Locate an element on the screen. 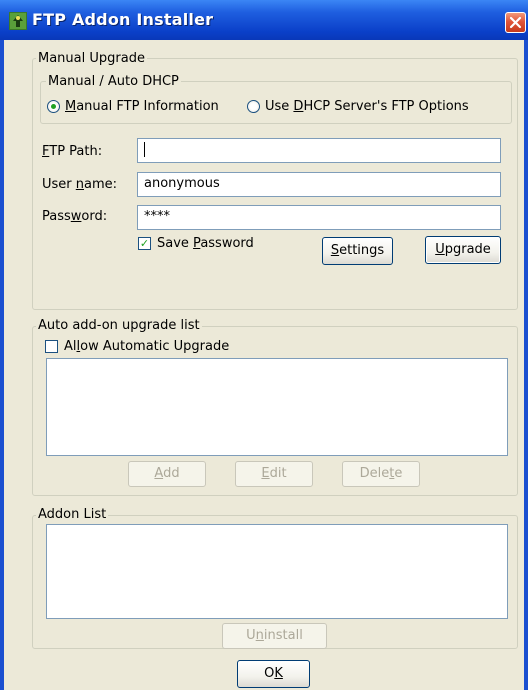 Image resolution: width=528 pixels, height=690 pixels. label-text: Use is located at coordinates (279, 106).